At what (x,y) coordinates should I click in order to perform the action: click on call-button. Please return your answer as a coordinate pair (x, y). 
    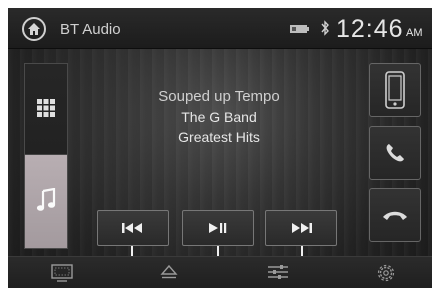
    Looking at the image, I should click on (395, 153).